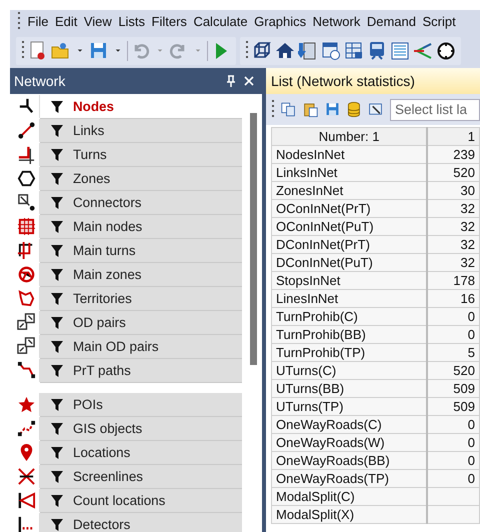 This screenshot has height=532, width=480. Describe the element at coordinates (220, 21) in the screenshot. I see `menu-item: Calculate` at that location.